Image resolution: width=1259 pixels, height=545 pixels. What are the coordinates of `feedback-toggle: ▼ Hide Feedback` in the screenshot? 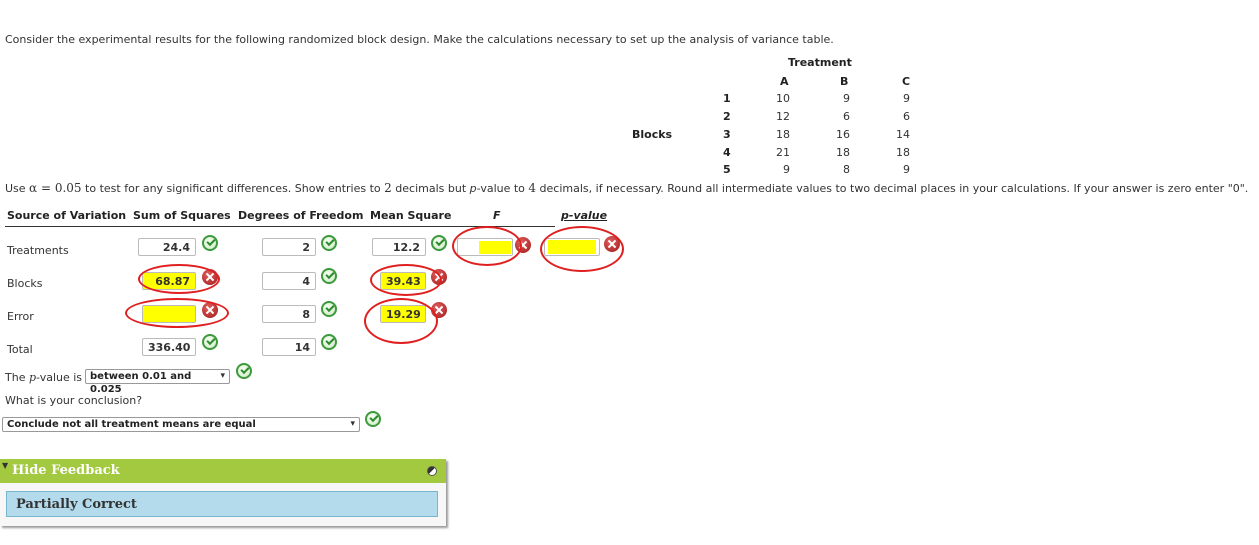 It's located at (223, 471).